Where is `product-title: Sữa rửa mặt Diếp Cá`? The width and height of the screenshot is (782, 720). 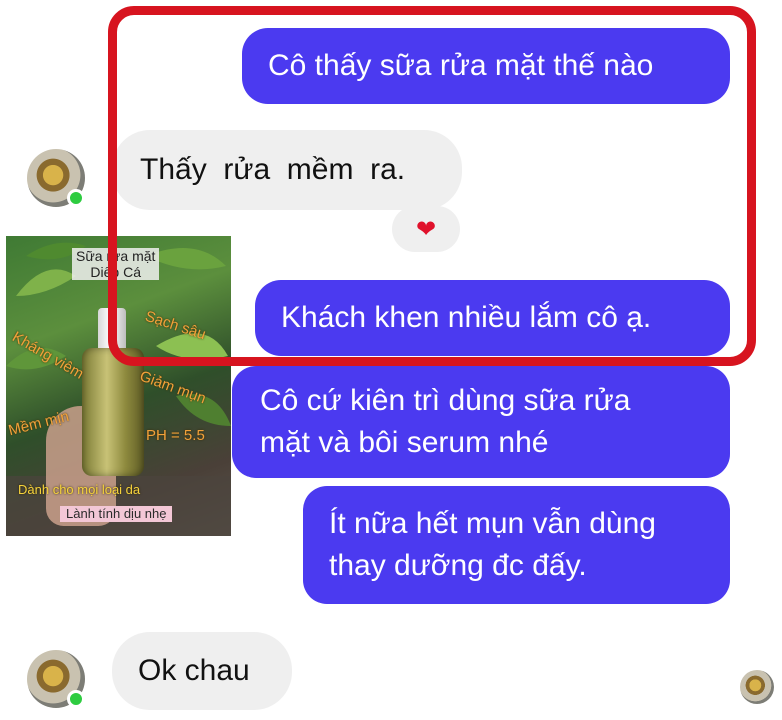 product-title: Sữa rửa mặt Diếp Cá is located at coordinates (116, 264).